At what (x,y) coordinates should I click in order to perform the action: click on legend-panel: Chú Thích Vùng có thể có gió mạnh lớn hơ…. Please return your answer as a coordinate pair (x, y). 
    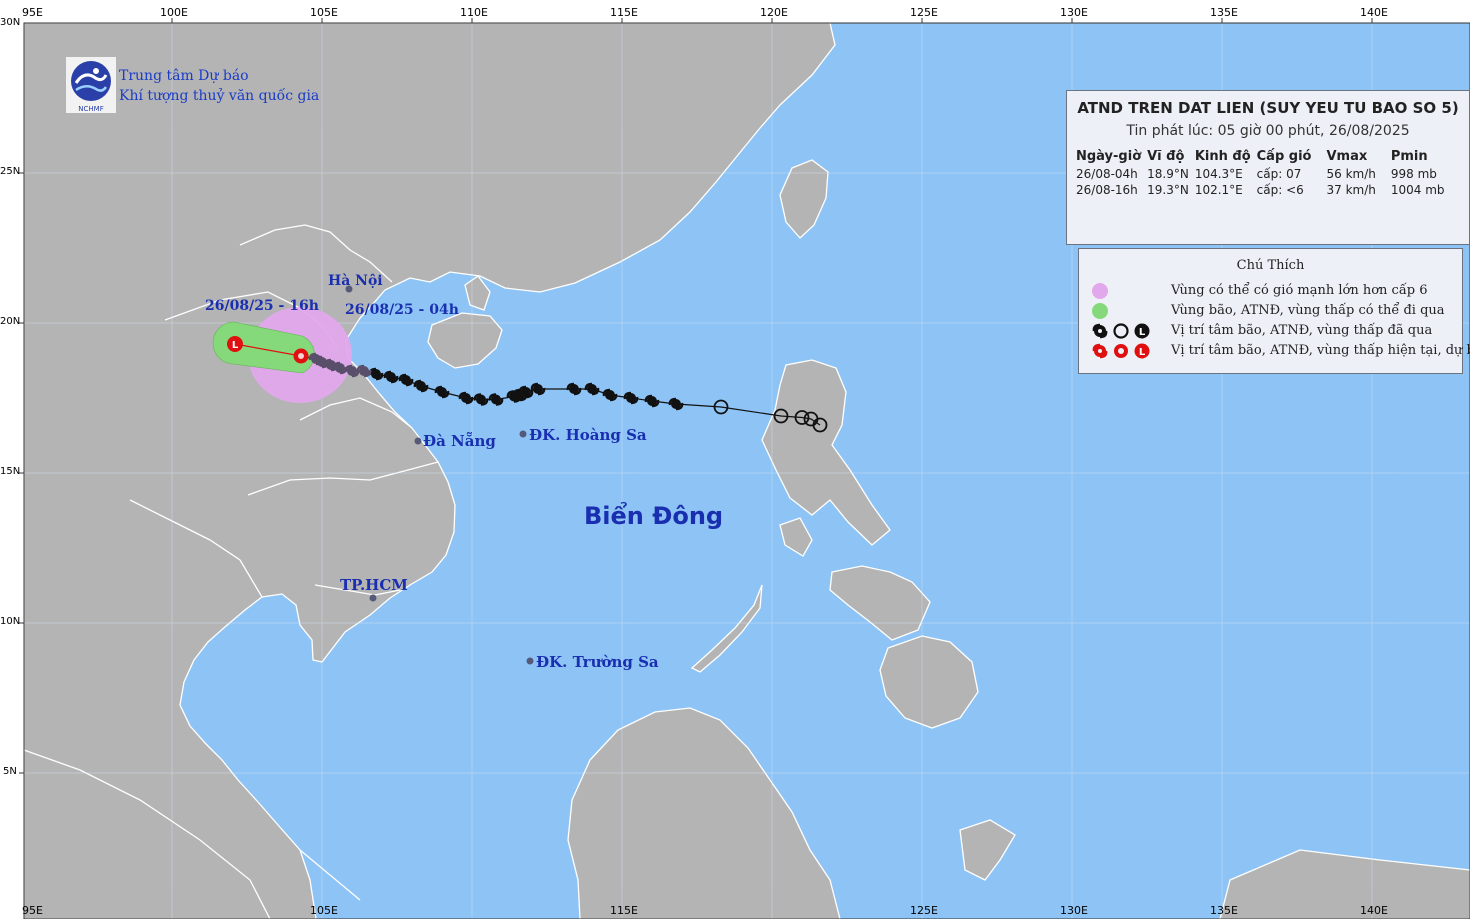
    Looking at the image, I should click on (1274, 311).